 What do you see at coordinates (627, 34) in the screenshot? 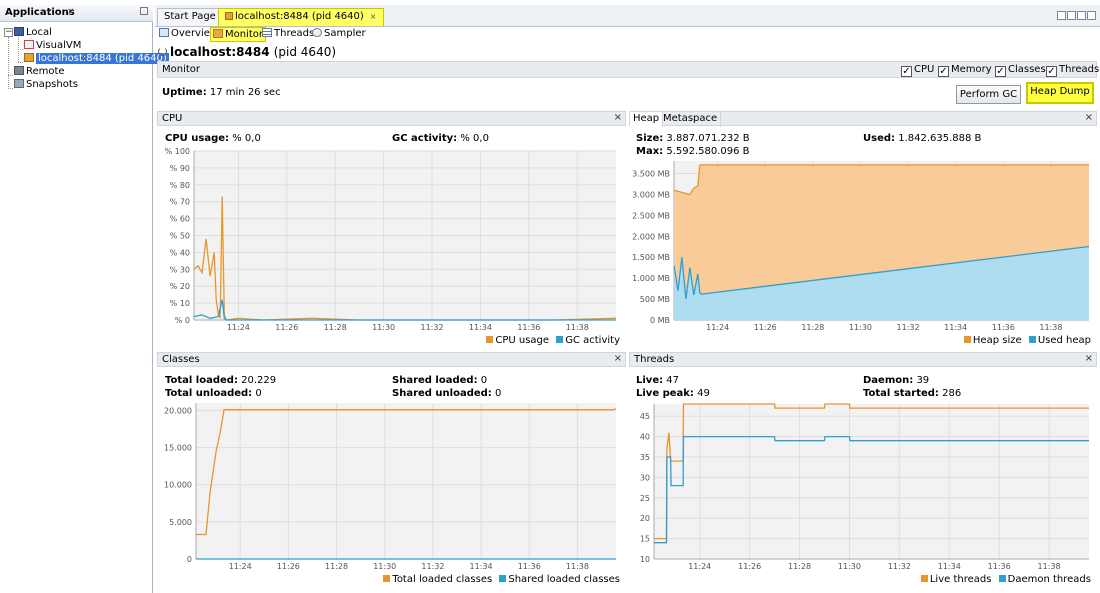
I see `view-subtabs: Overview Monitor Threads Sampler` at bounding box center [627, 34].